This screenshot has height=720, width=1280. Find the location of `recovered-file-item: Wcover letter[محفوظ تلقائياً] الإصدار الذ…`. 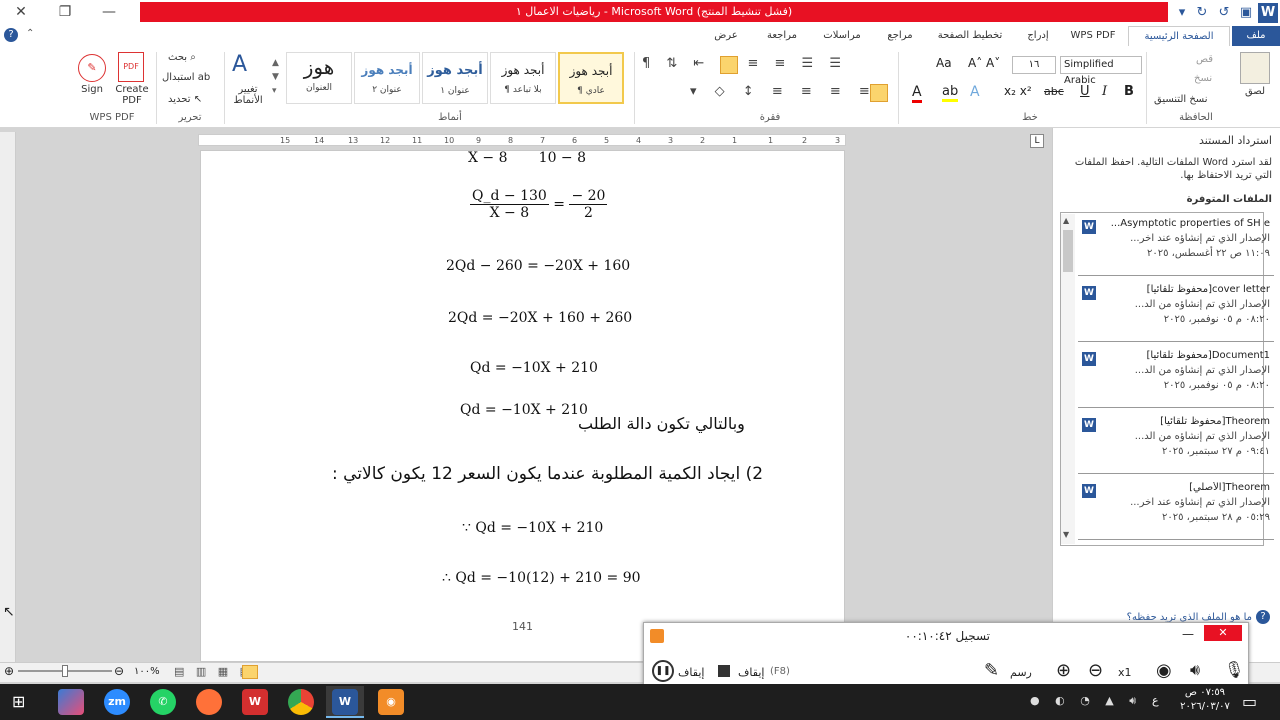

recovered-file-item: Wcover letter[محفوظ تلقائياً] الإصدار الذ… is located at coordinates (1176, 312).